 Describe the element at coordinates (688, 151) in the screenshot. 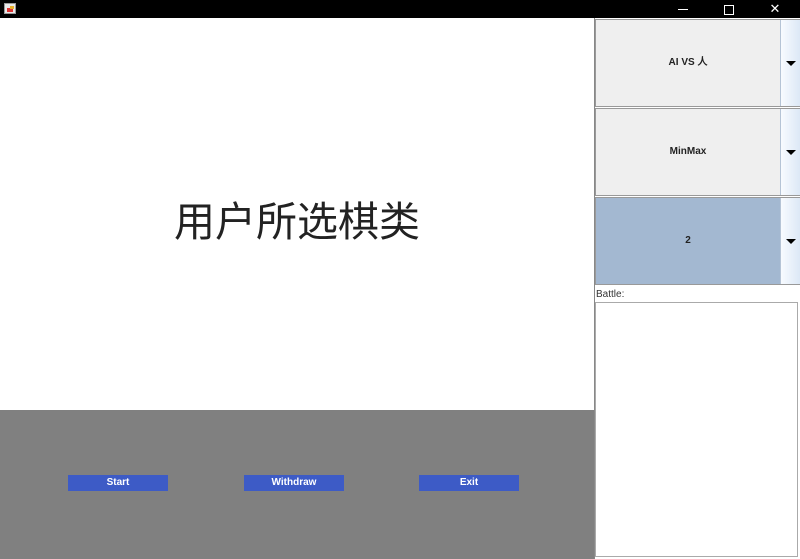

I see `algorithm-select-value: MinMax` at that location.